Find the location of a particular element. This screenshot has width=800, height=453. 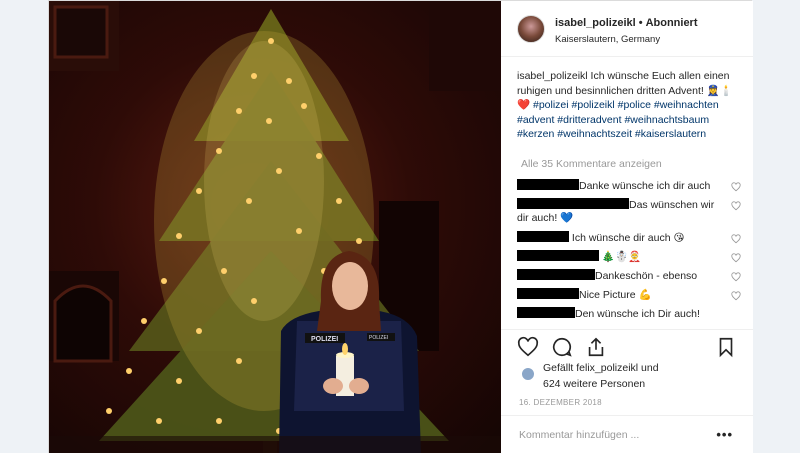

likes-line-2: 624 weitere Personen is located at coordinates (594, 384).